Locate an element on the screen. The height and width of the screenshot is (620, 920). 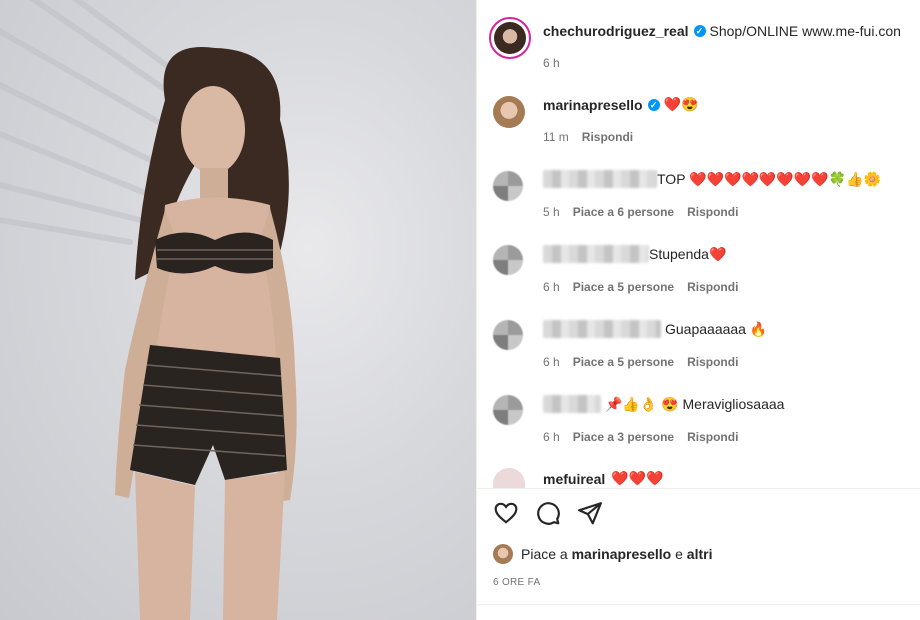
comment-text: 📌👍👌 😍 Meravigliosaaaa is located at coordinates (695, 403).